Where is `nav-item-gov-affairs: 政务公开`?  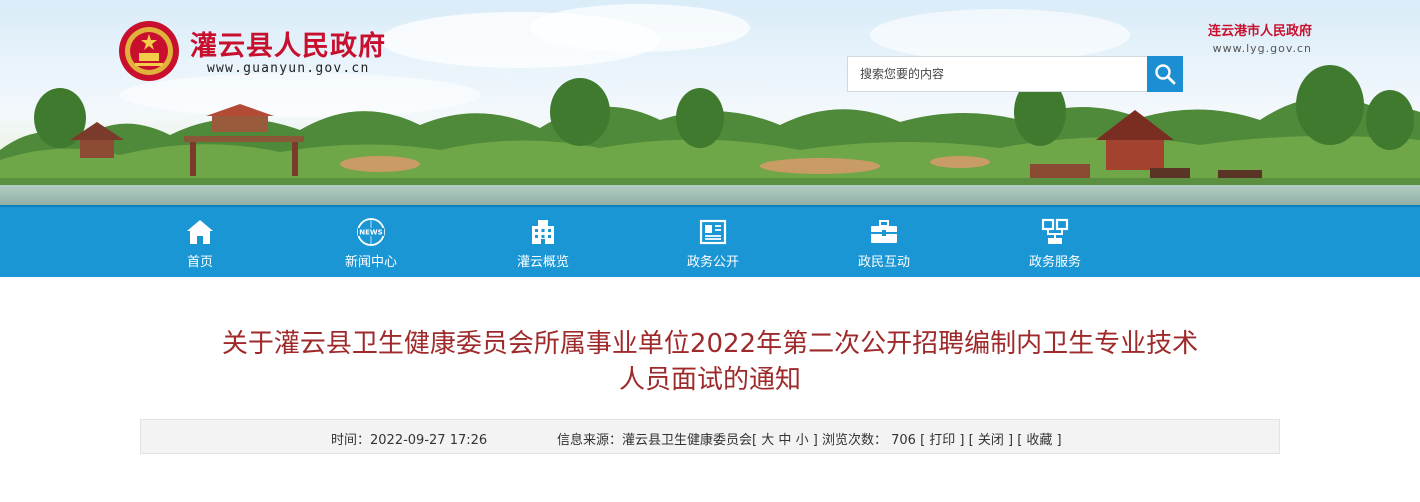
nav-item-gov-affairs: 政务公开 is located at coordinates (713, 242).